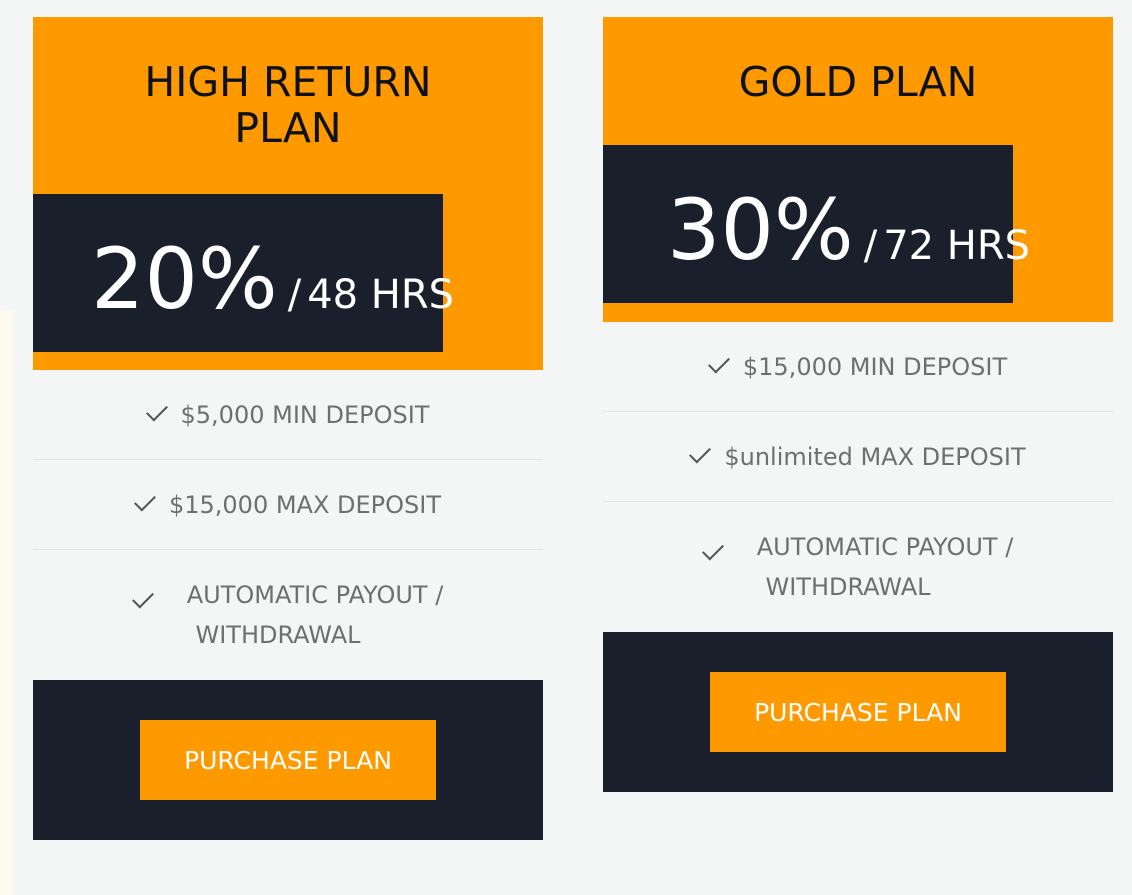 The image size is (1132, 895). What do you see at coordinates (957, 246) in the screenshot?
I see `rate-period: 72 HRS` at bounding box center [957, 246].